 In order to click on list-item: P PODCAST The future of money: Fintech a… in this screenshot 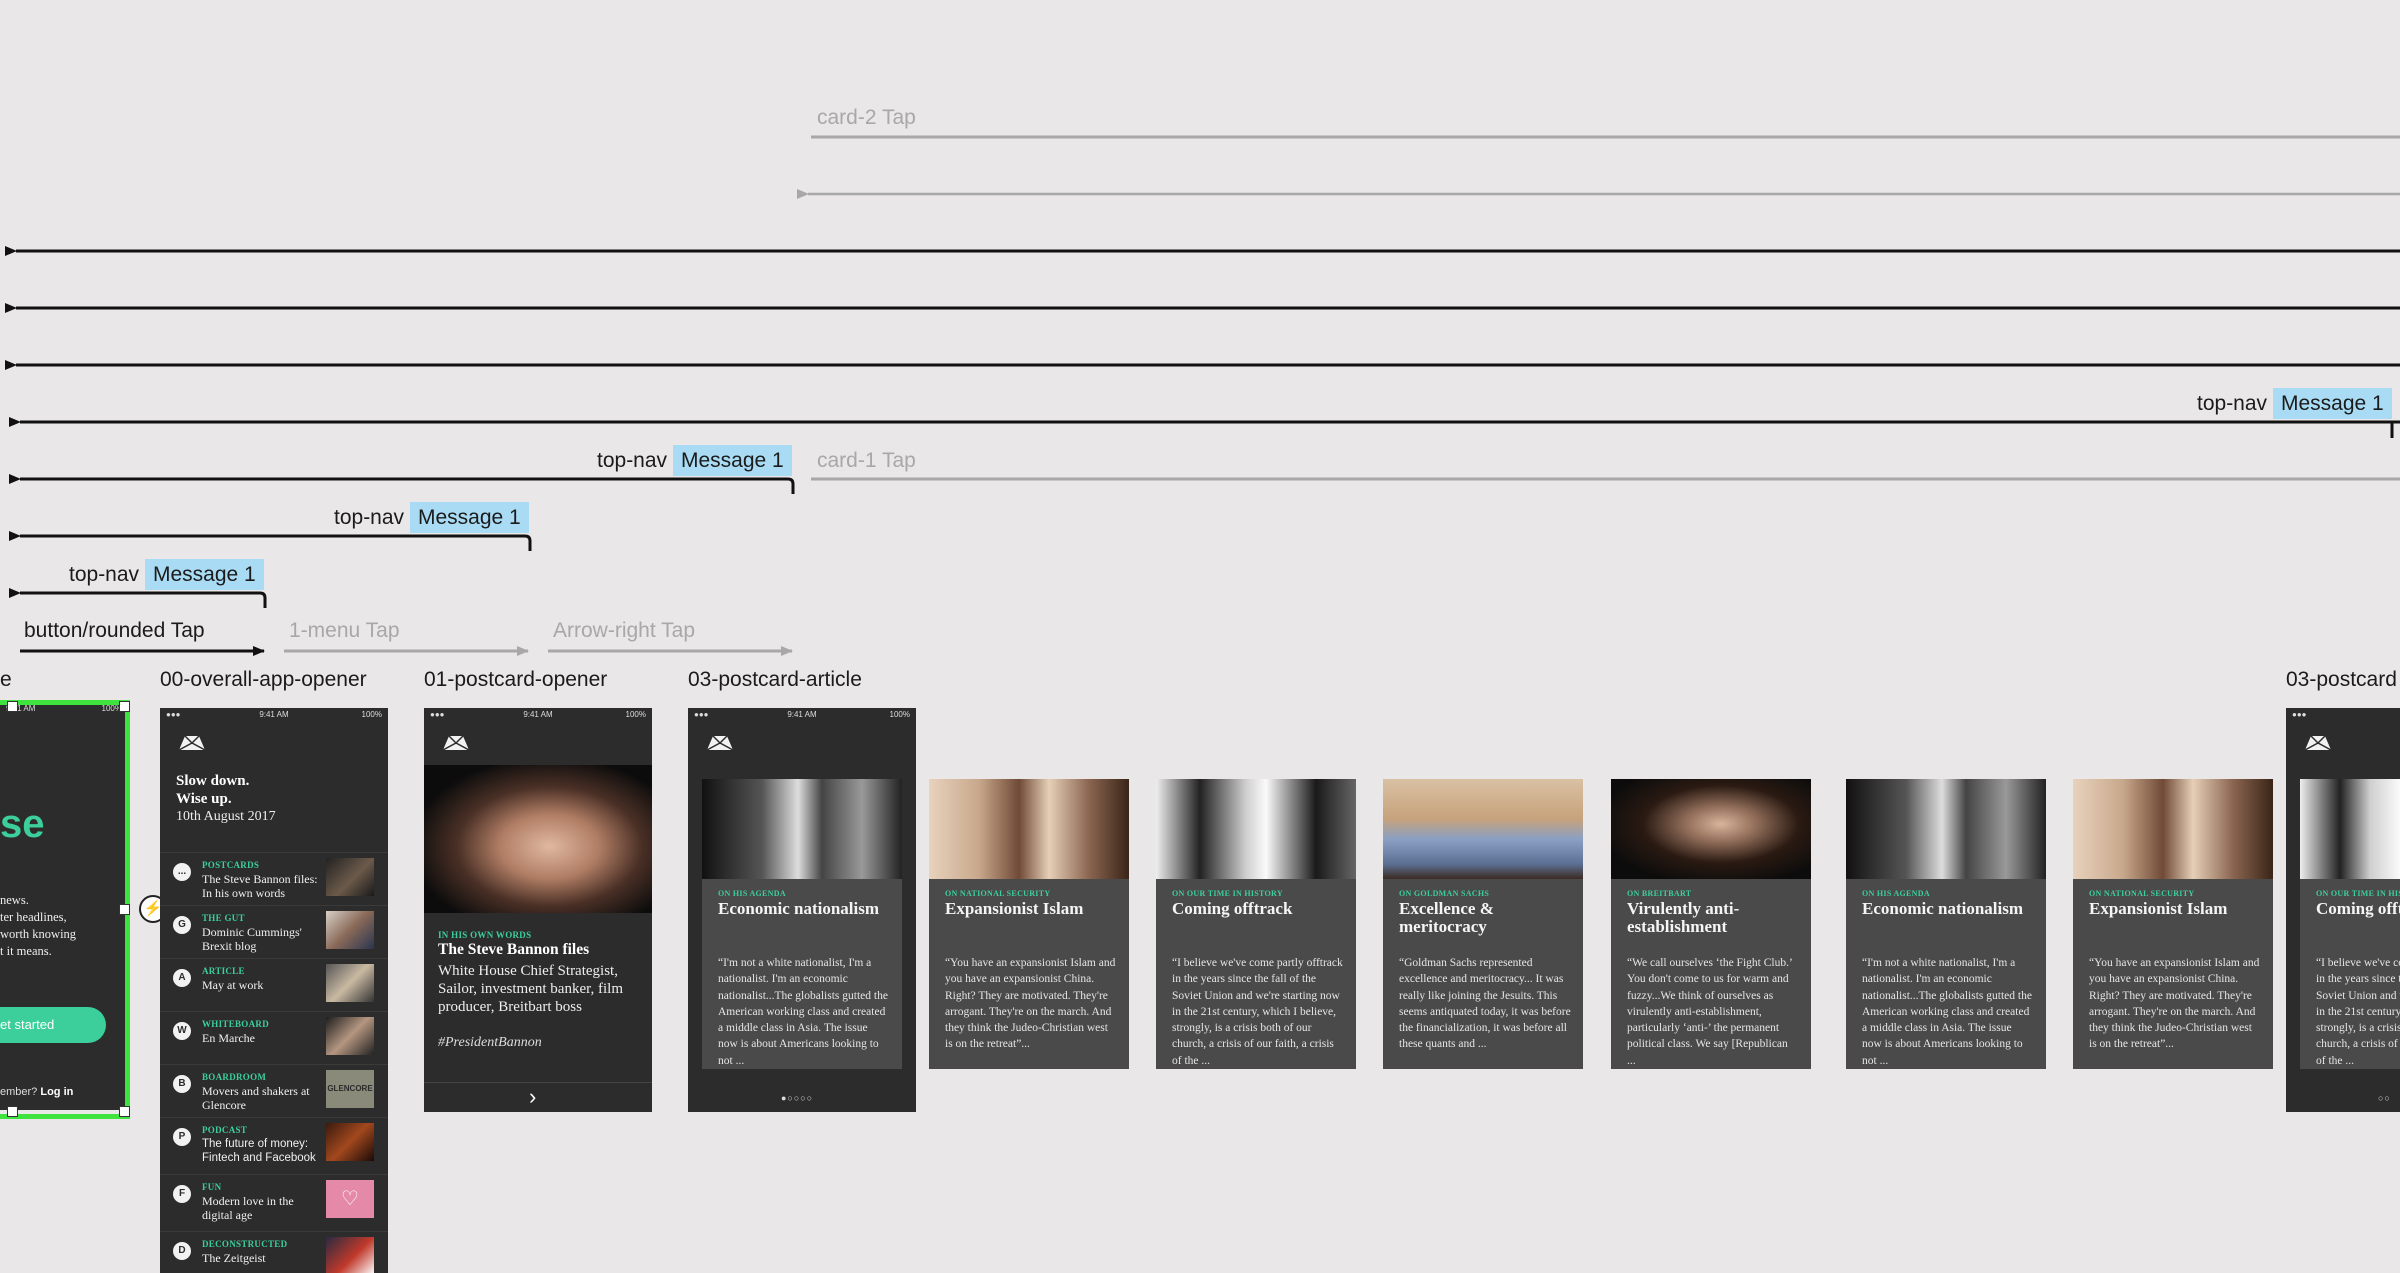, I will do `click(274, 1145)`.